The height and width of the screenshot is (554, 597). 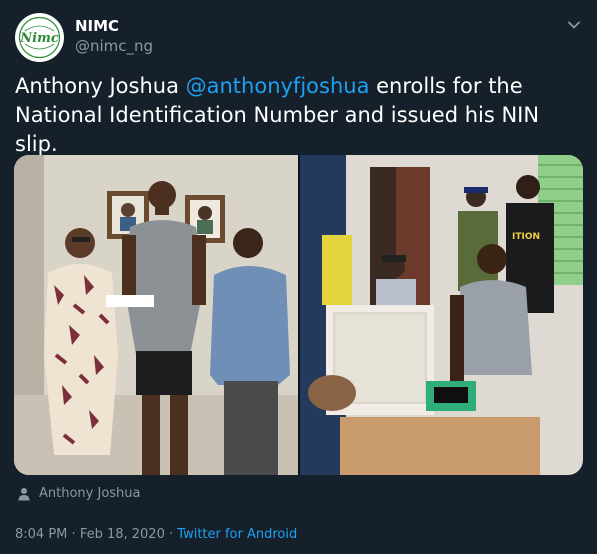 I want to click on chevron-down-icon, so click(x=574, y=25).